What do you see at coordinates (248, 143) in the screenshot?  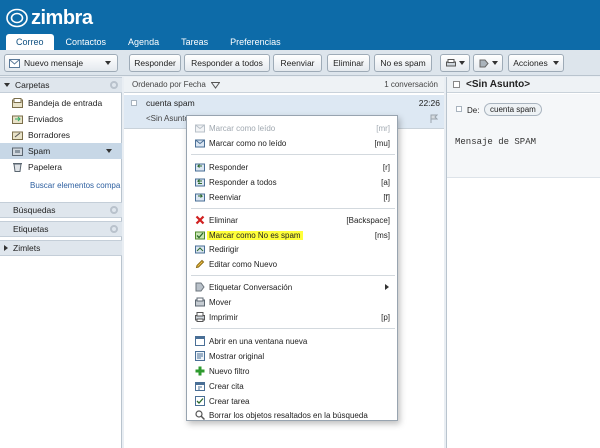 I see `menu-label: Marcar como no leído` at bounding box center [248, 143].